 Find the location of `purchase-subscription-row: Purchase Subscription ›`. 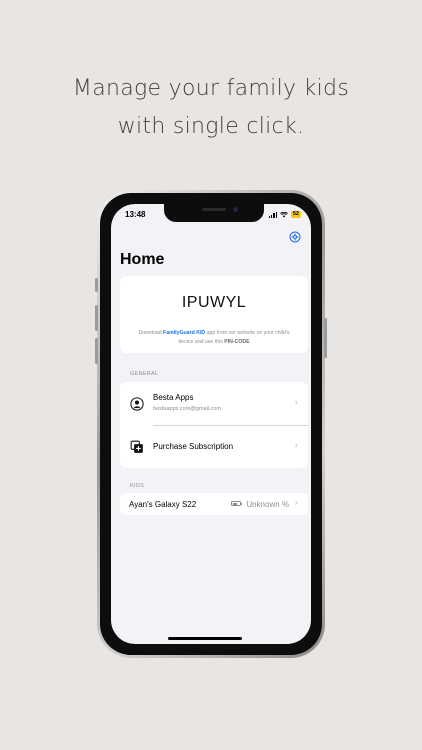

purchase-subscription-row: Purchase Subscription › is located at coordinates (214, 446).